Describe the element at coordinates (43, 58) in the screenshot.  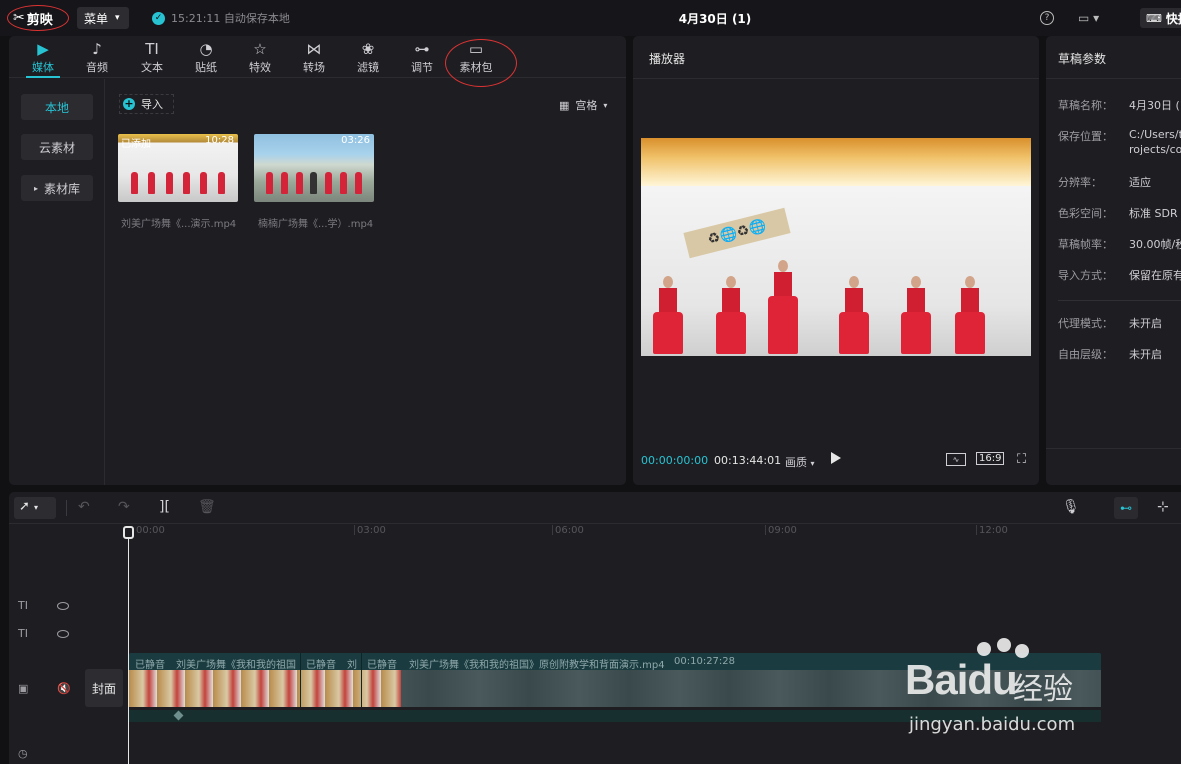
I see `tab-media: ▶ 媒体` at that location.